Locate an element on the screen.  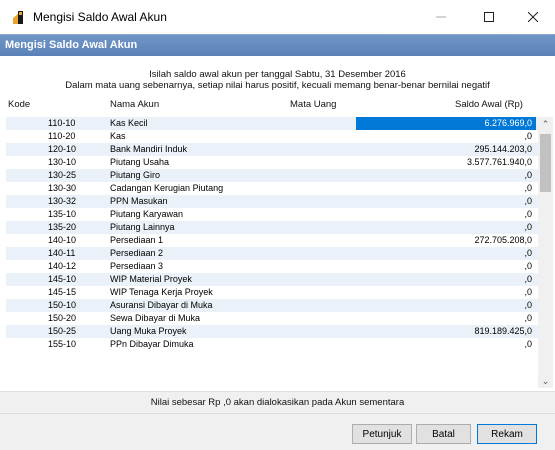
column-header-nama-akun: Nama Akun is located at coordinates (134, 104).